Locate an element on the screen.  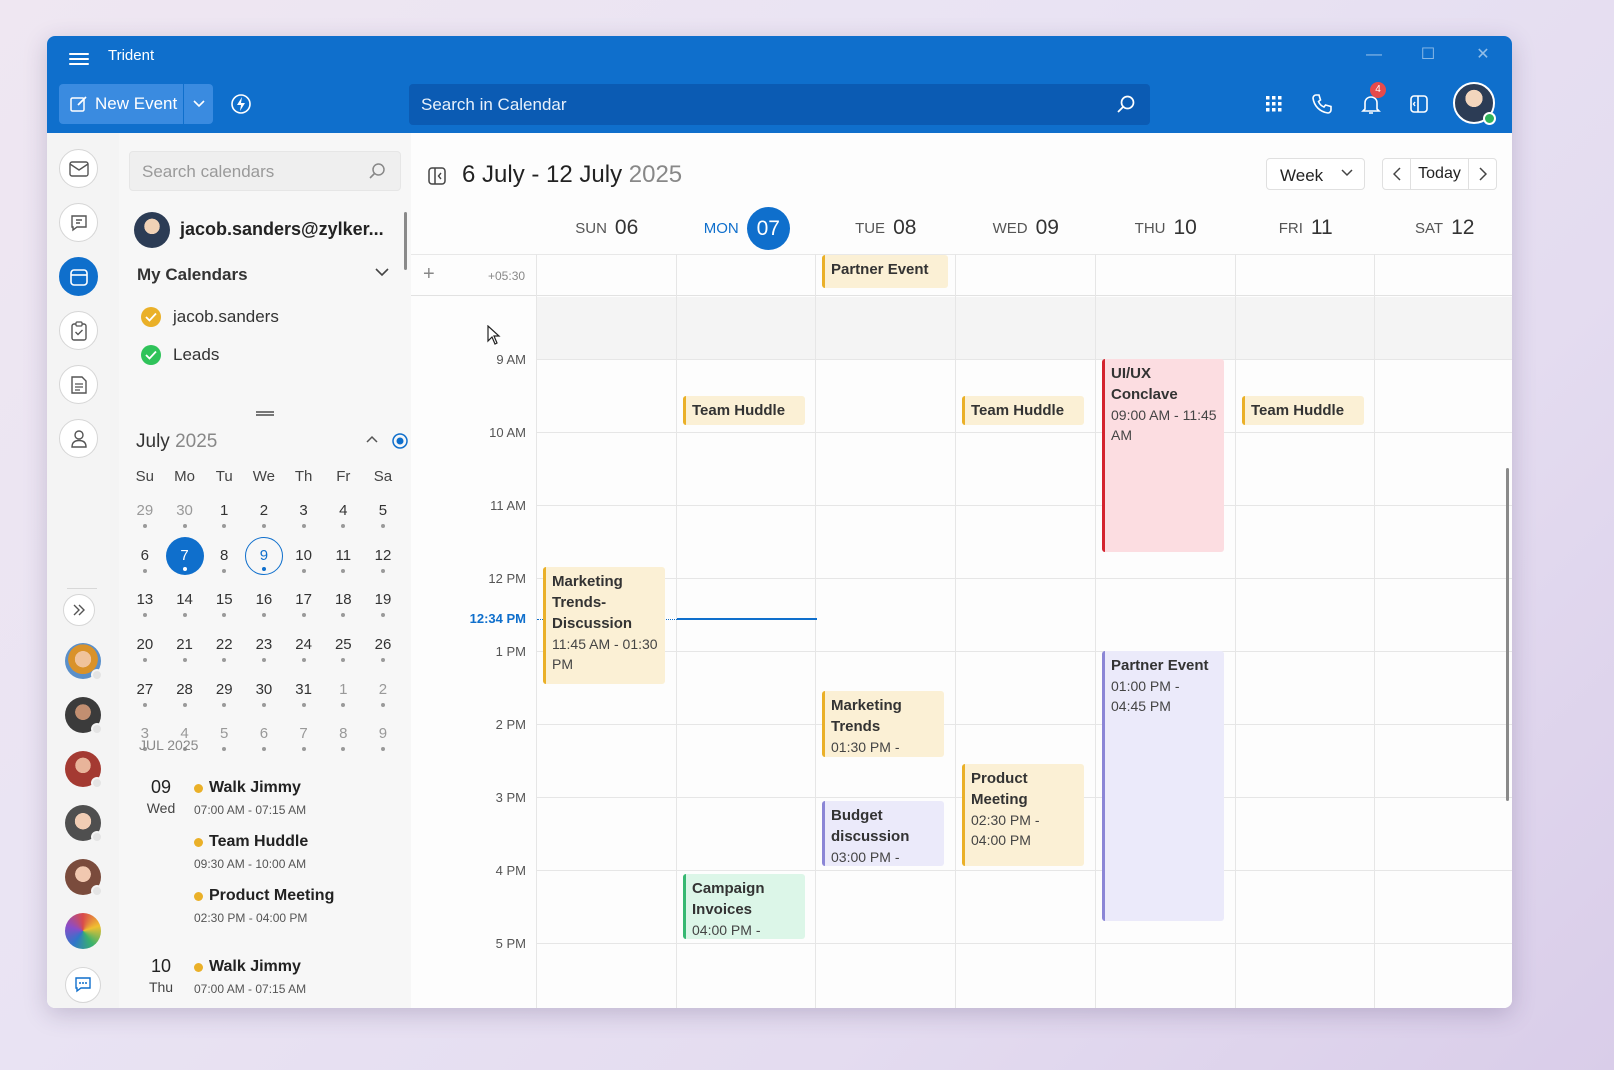
mini-calendar-day: 12 is located at coordinates (383, 557).